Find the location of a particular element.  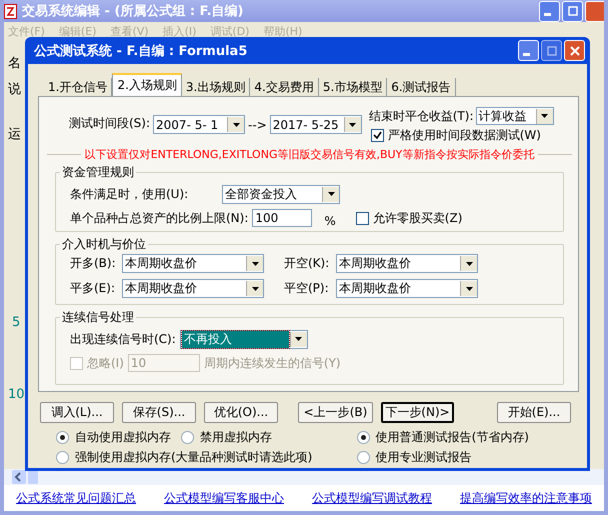

help-link: 公式系统常见问题汇总 is located at coordinates (76, 498).